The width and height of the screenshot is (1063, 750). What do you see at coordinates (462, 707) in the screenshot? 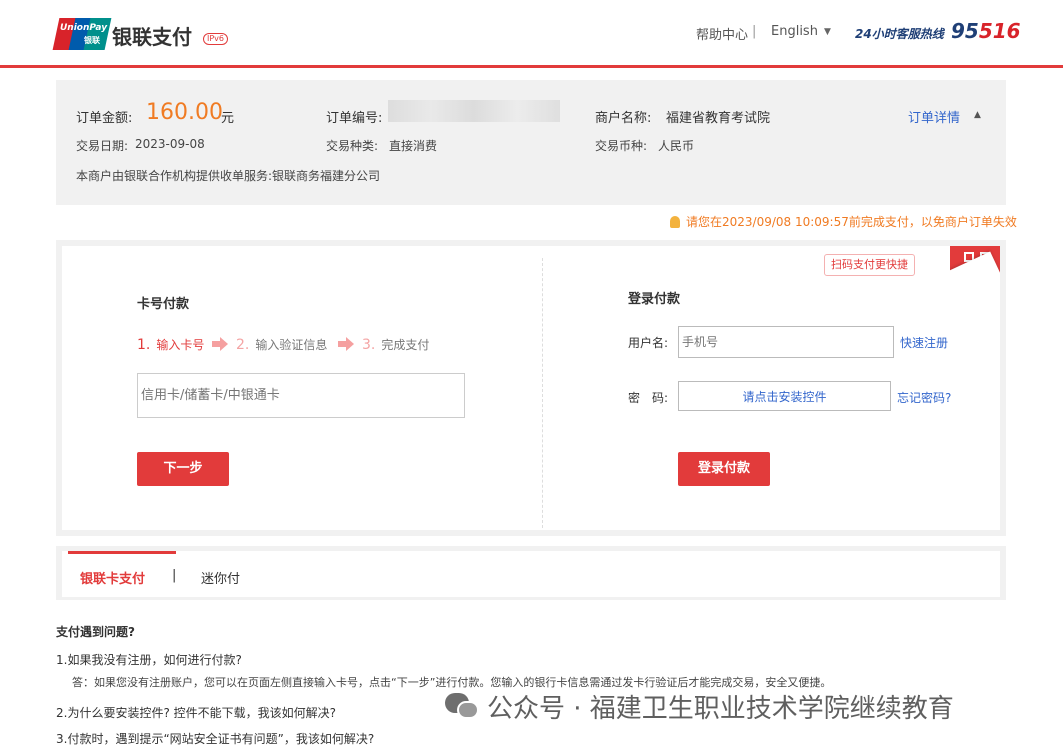
I see `wechat-icon` at bounding box center [462, 707].